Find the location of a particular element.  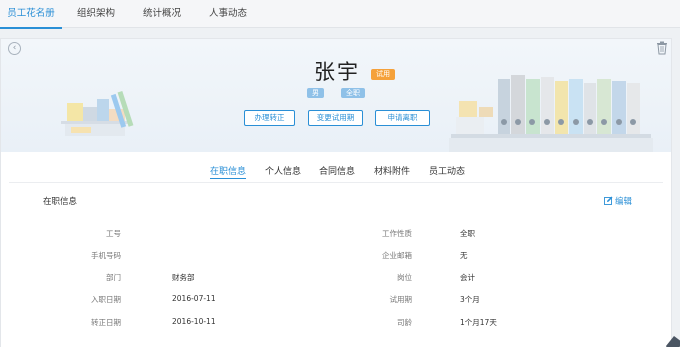

tab-employee-roster: 员工花名册 is located at coordinates (31, 14).